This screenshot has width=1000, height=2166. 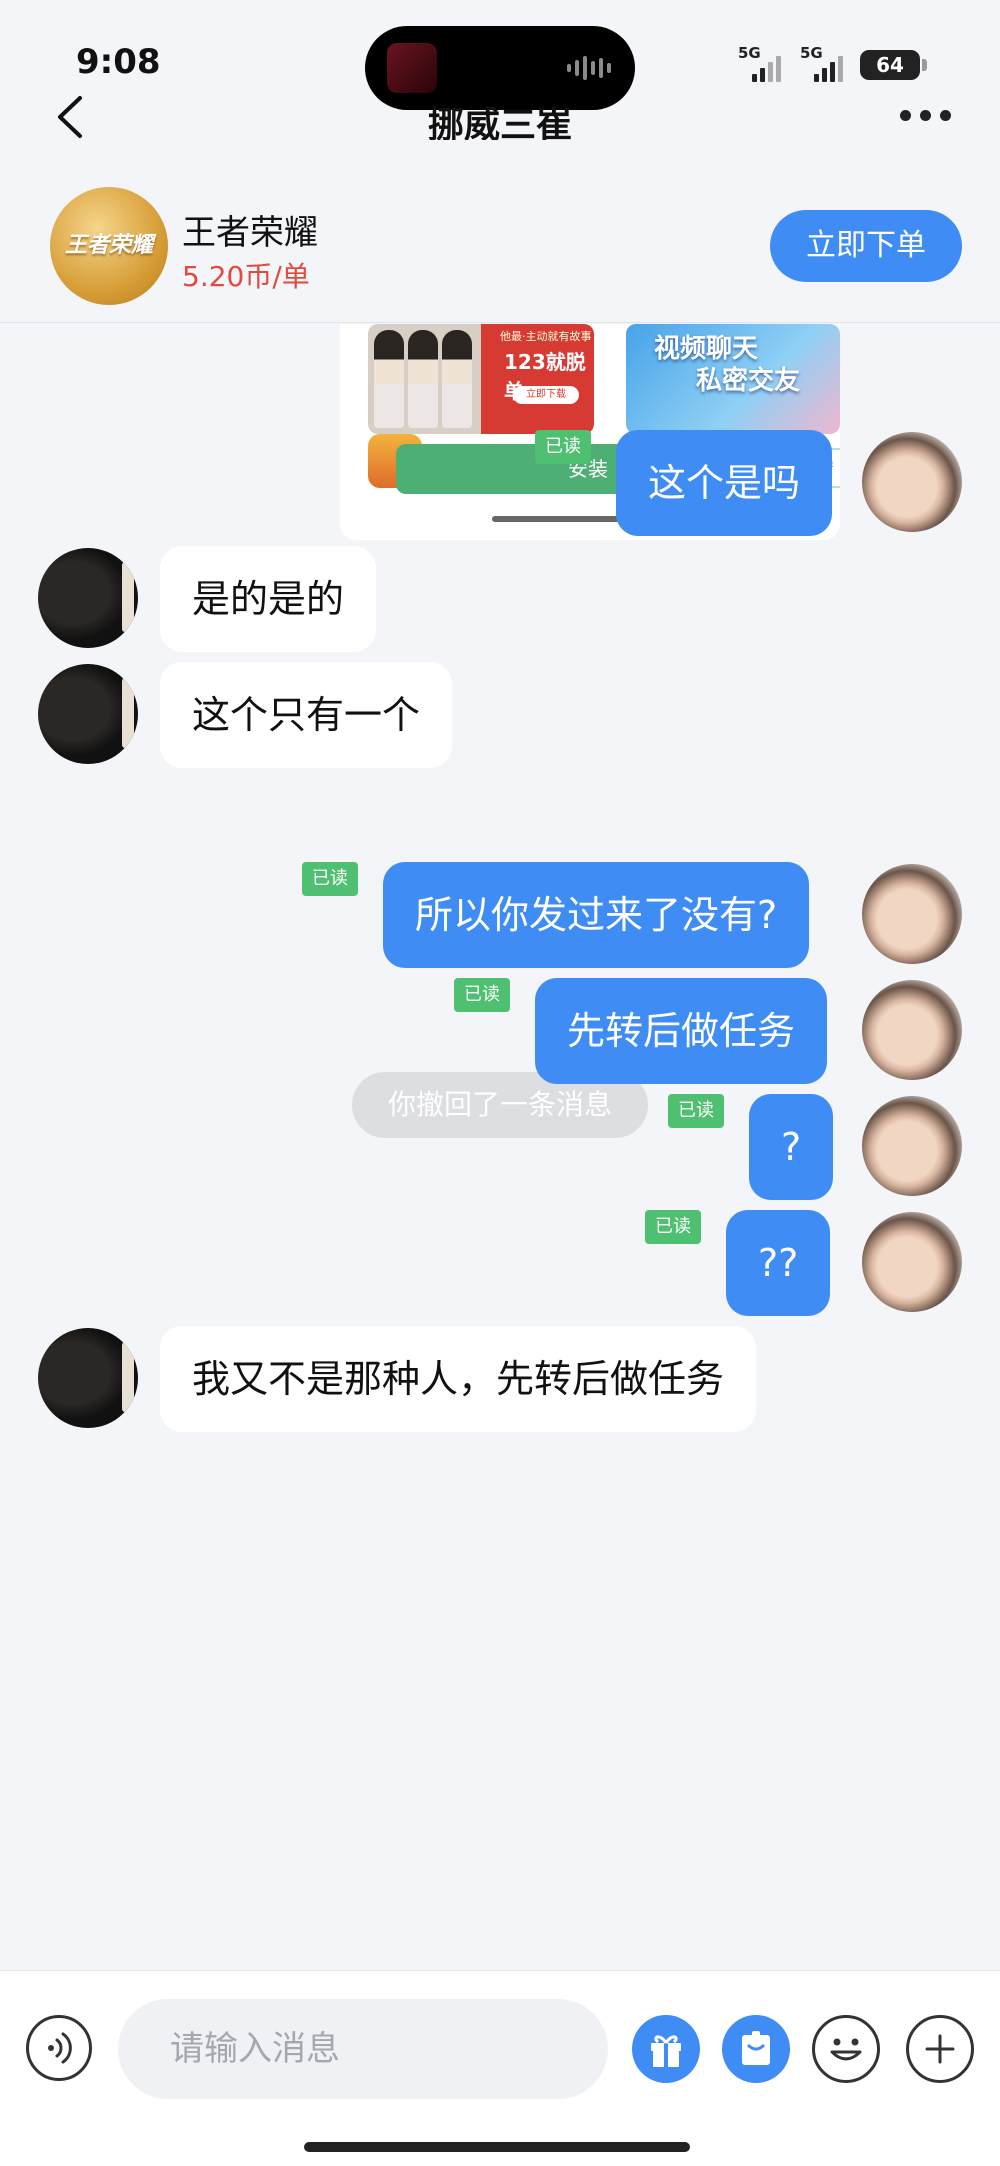 What do you see at coordinates (500, 717) in the screenshot?
I see `message-row-received: 这个只有一个` at bounding box center [500, 717].